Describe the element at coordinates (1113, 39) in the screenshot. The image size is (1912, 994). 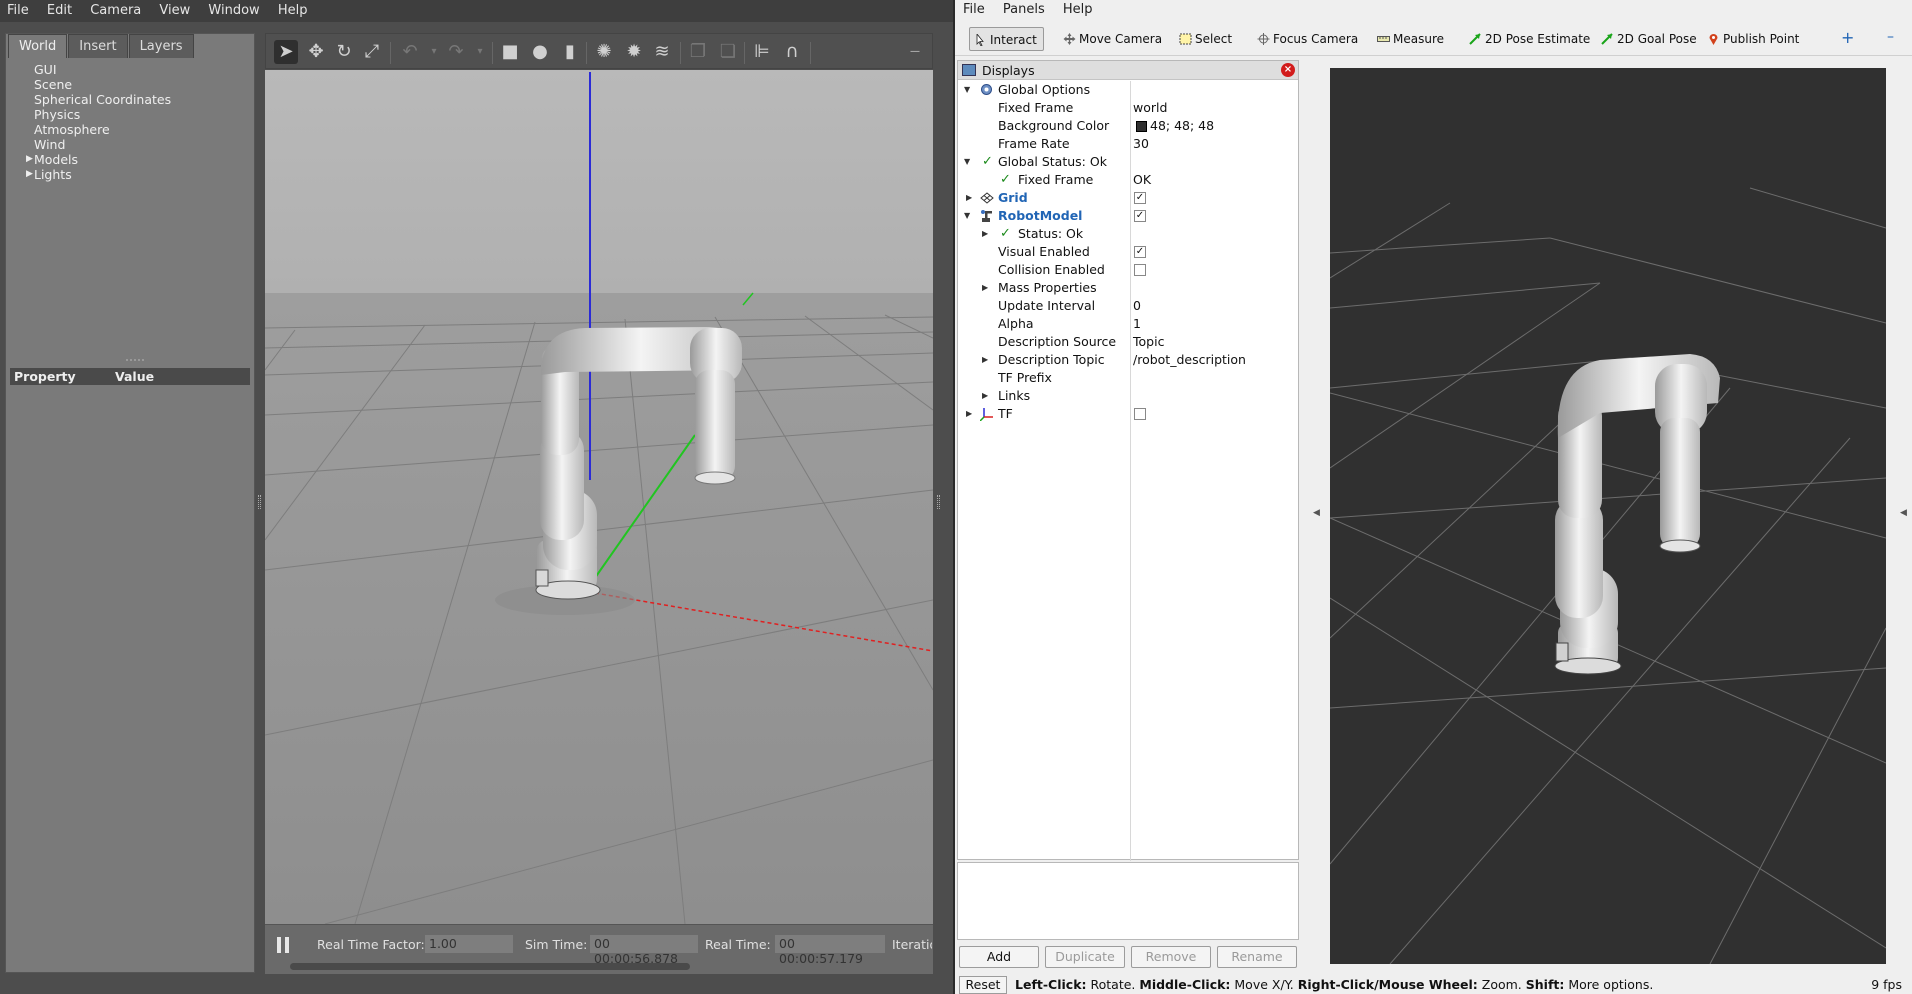
I see `move-camera-tool-button: Move Camera` at that location.